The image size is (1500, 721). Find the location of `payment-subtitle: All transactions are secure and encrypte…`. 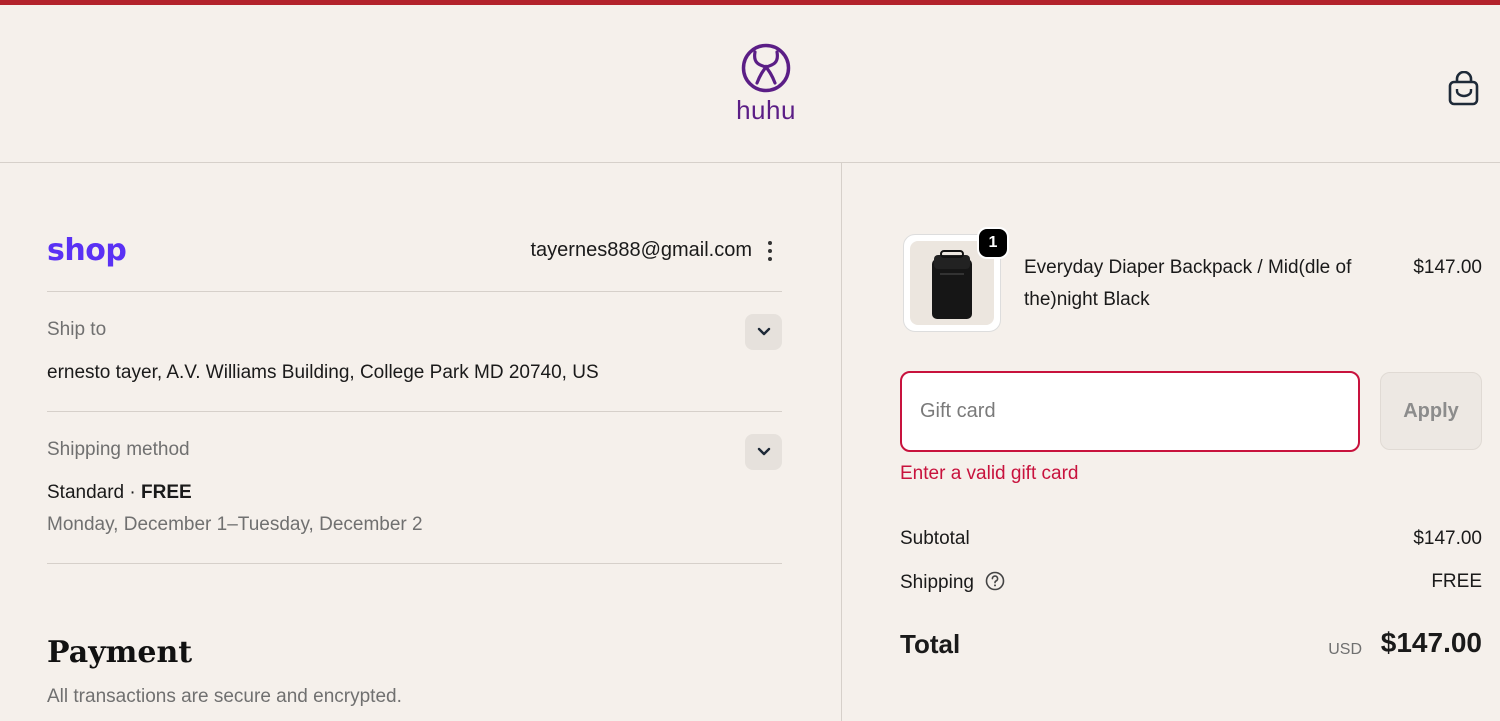

payment-subtitle: All transactions are secure and encrypte… is located at coordinates (224, 696).